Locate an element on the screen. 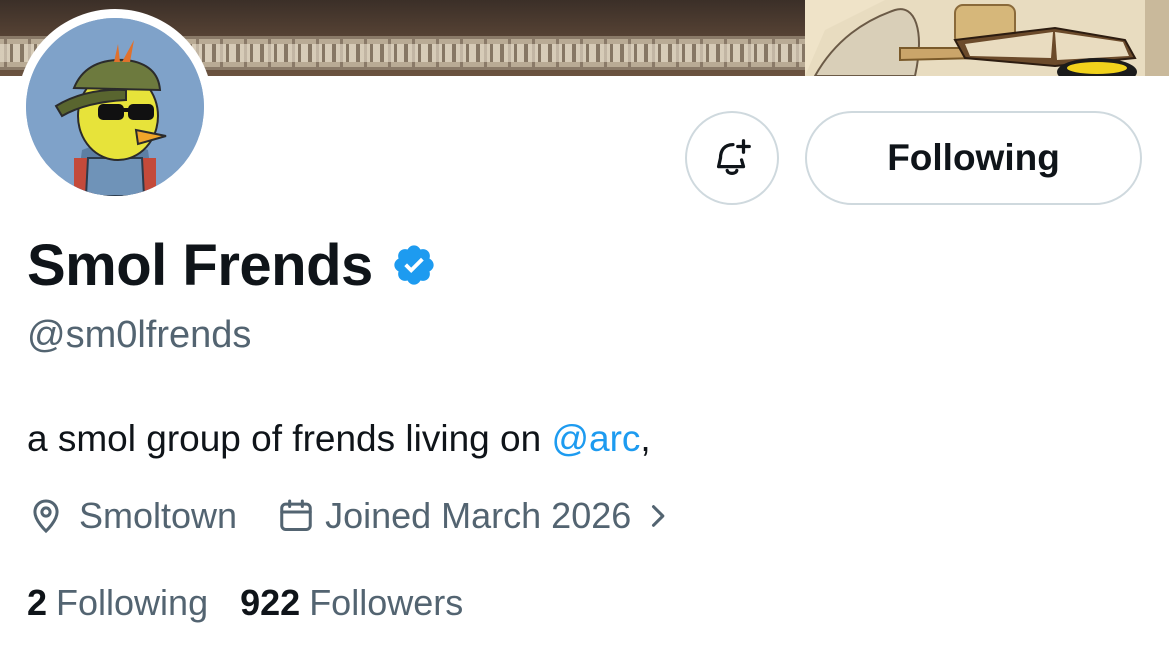 This screenshot has width=1169, height=663. location-text: Smoltown is located at coordinates (158, 515).